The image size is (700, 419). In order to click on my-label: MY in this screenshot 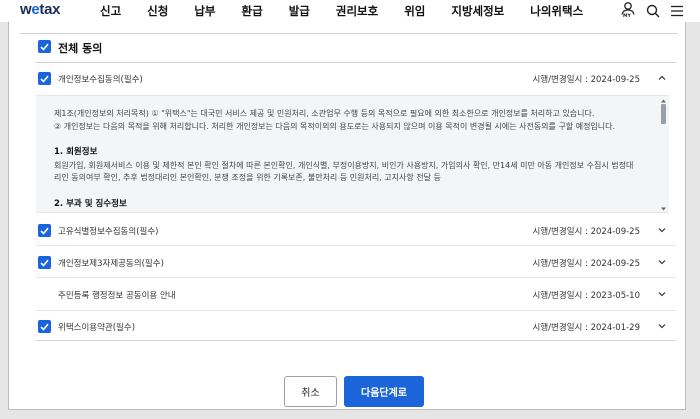, I will do `click(627, 16)`.